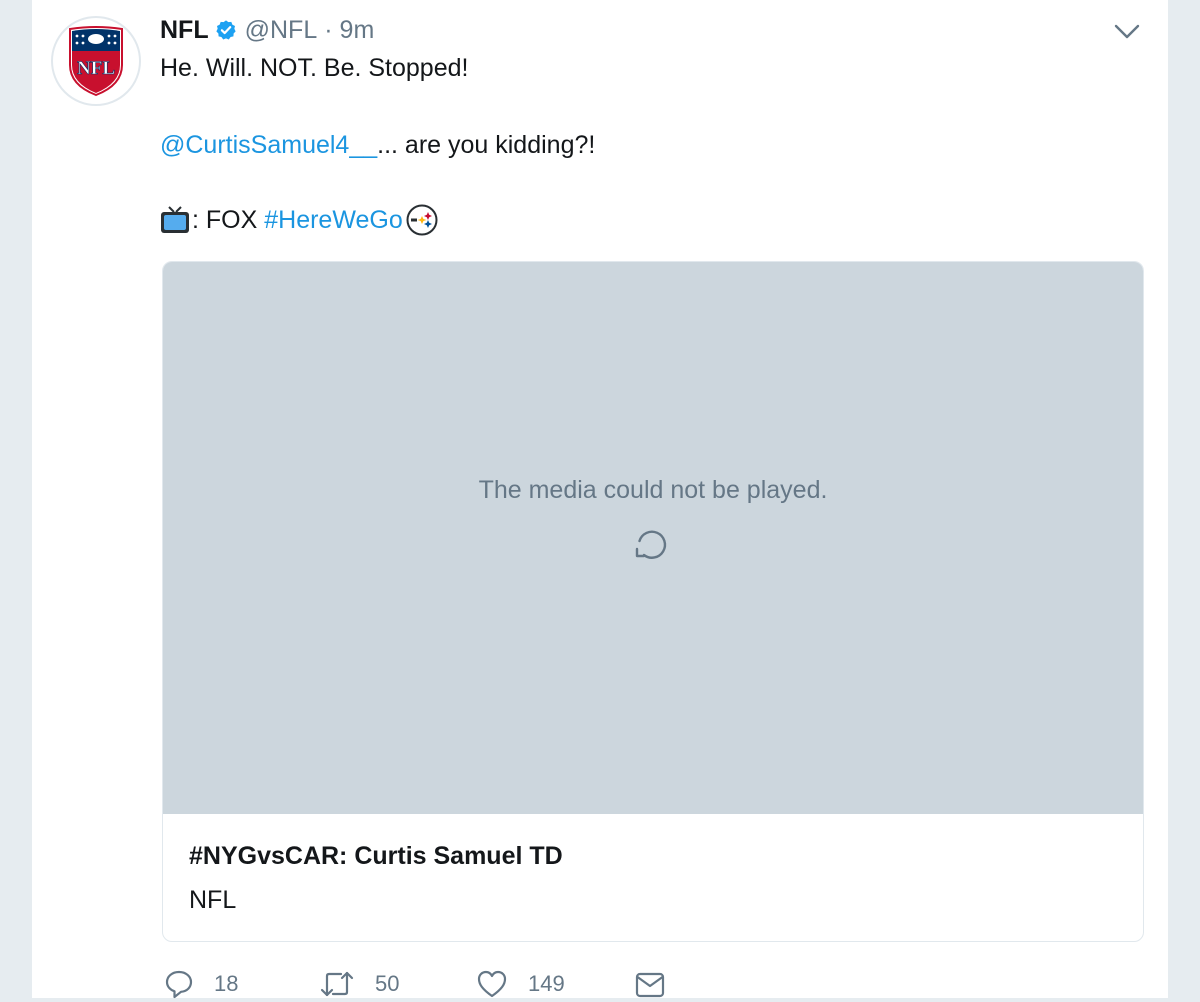 The width and height of the screenshot is (1200, 1002). What do you see at coordinates (1127, 32) in the screenshot?
I see `chevron-down-icon` at bounding box center [1127, 32].